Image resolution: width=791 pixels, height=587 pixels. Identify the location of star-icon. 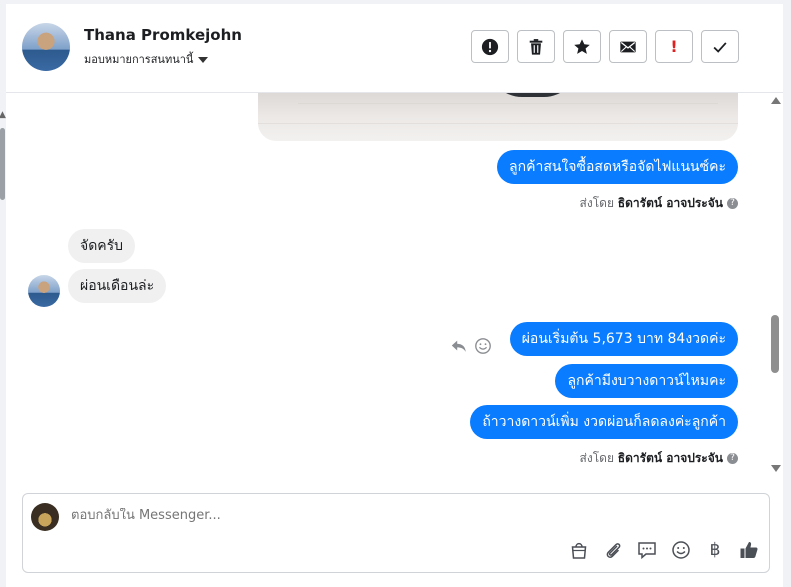
(582, 46).